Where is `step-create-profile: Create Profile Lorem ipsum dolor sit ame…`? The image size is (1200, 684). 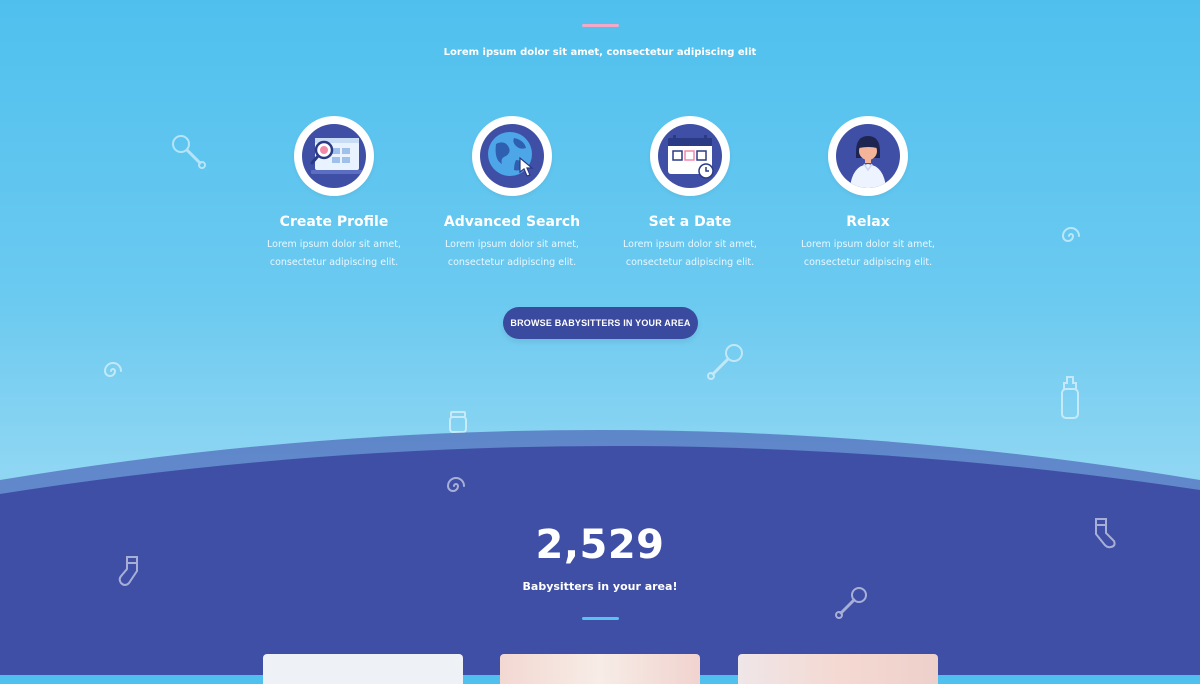 step-create-profile: Create Profile Lorem ipsum dolor sit ame… is located at coordinates (334, 194).